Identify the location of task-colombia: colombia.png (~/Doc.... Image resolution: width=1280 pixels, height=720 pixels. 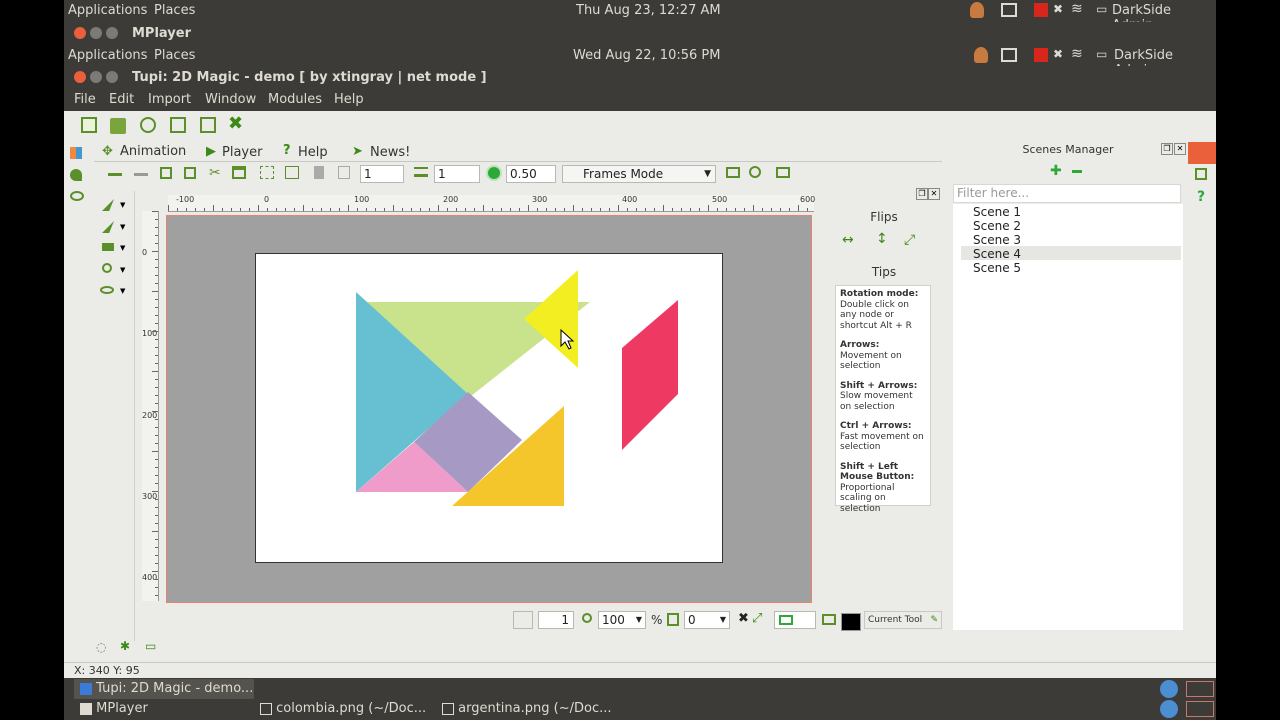
(343, 709).